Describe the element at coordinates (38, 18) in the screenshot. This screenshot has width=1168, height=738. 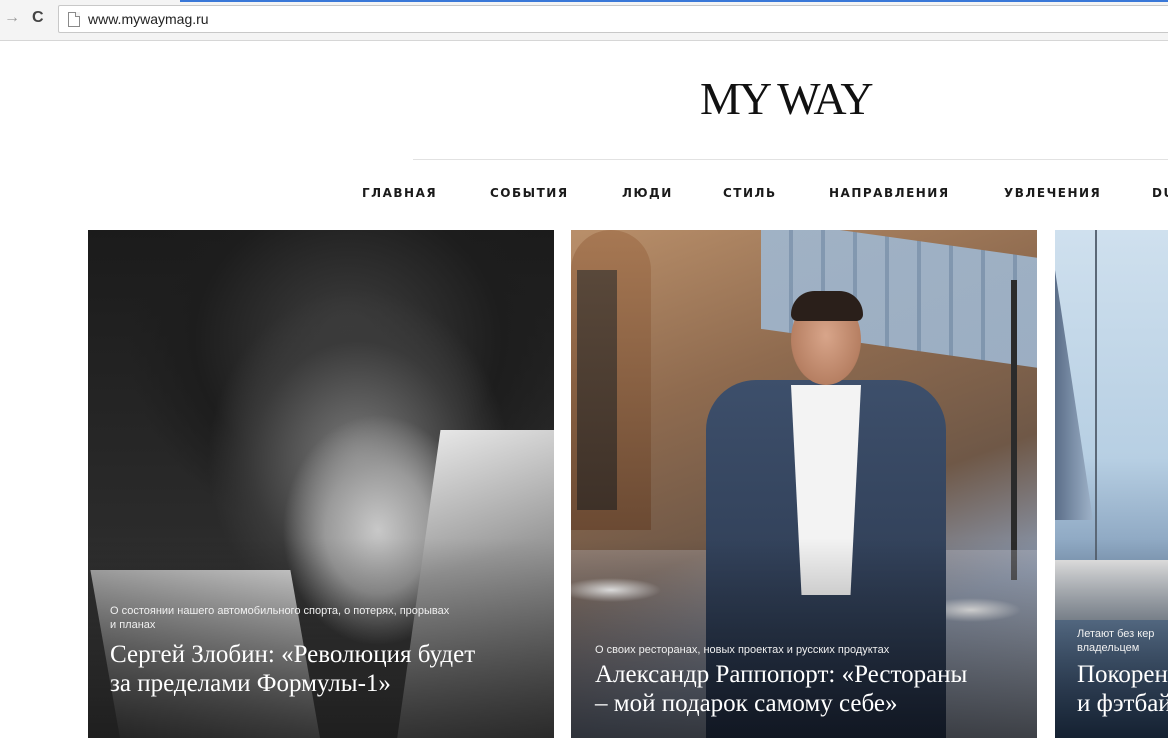
I see `reload-icon: C` at that location.